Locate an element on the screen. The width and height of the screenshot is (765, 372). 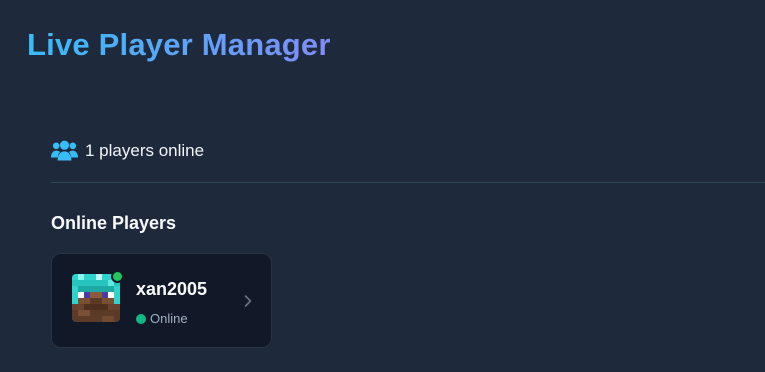
player-status: Online is located at coordinates (162, 319).